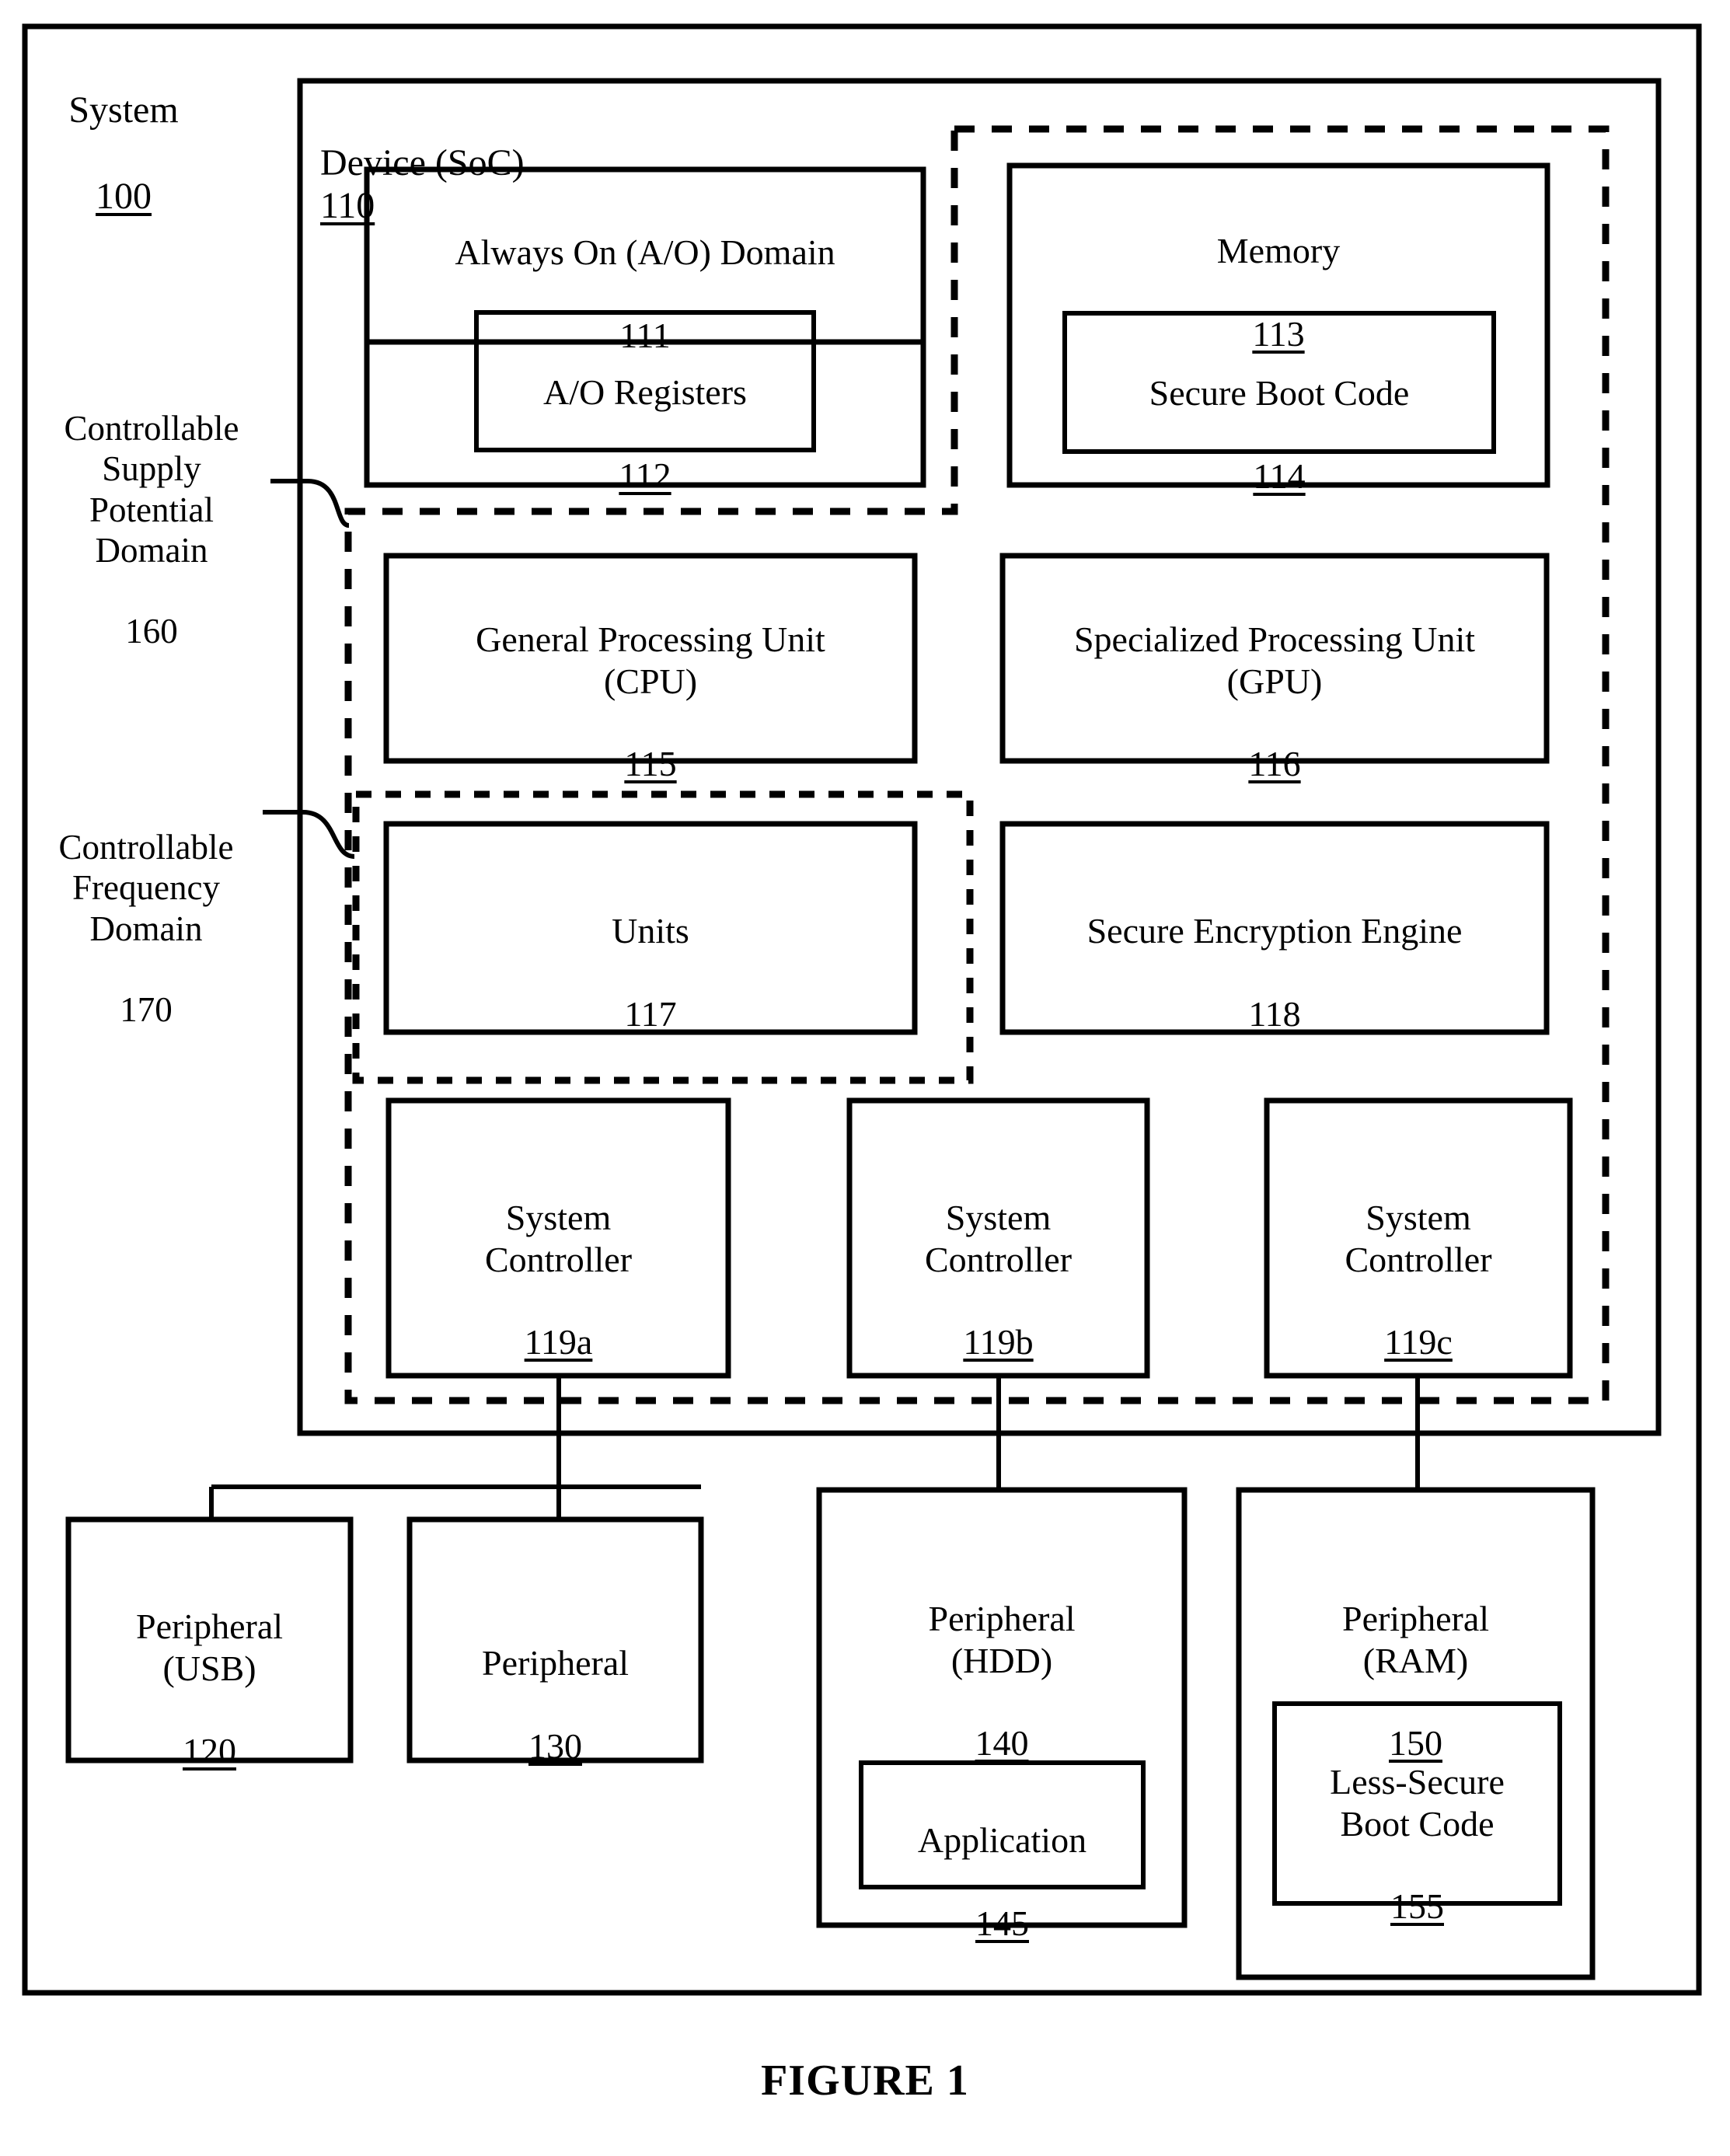 This screenshot has width=1730, height=2156. What do you see at coordinates (650, 1014) in the screenshot?
I see `units-ref: 117` at bounding box center [650, 1014].